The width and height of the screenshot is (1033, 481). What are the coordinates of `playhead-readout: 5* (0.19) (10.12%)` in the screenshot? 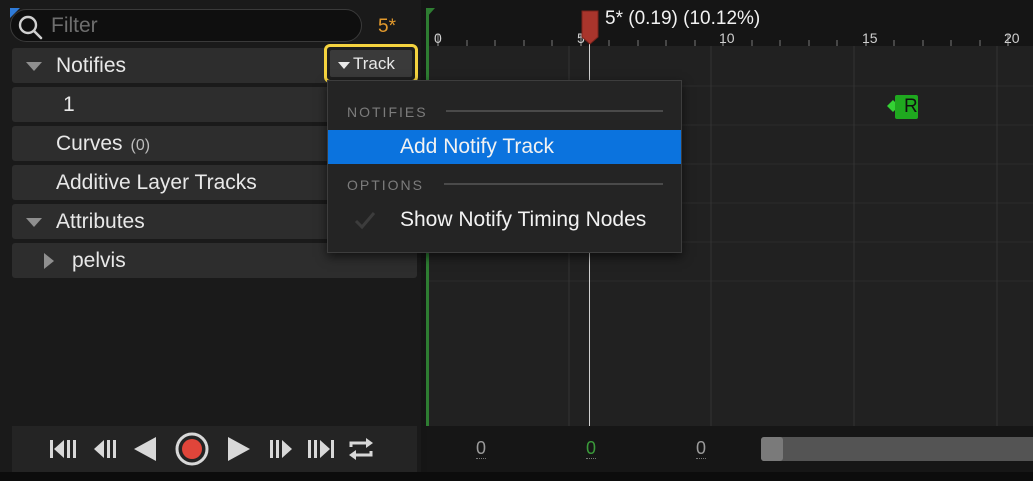 It's located at (683, 18).